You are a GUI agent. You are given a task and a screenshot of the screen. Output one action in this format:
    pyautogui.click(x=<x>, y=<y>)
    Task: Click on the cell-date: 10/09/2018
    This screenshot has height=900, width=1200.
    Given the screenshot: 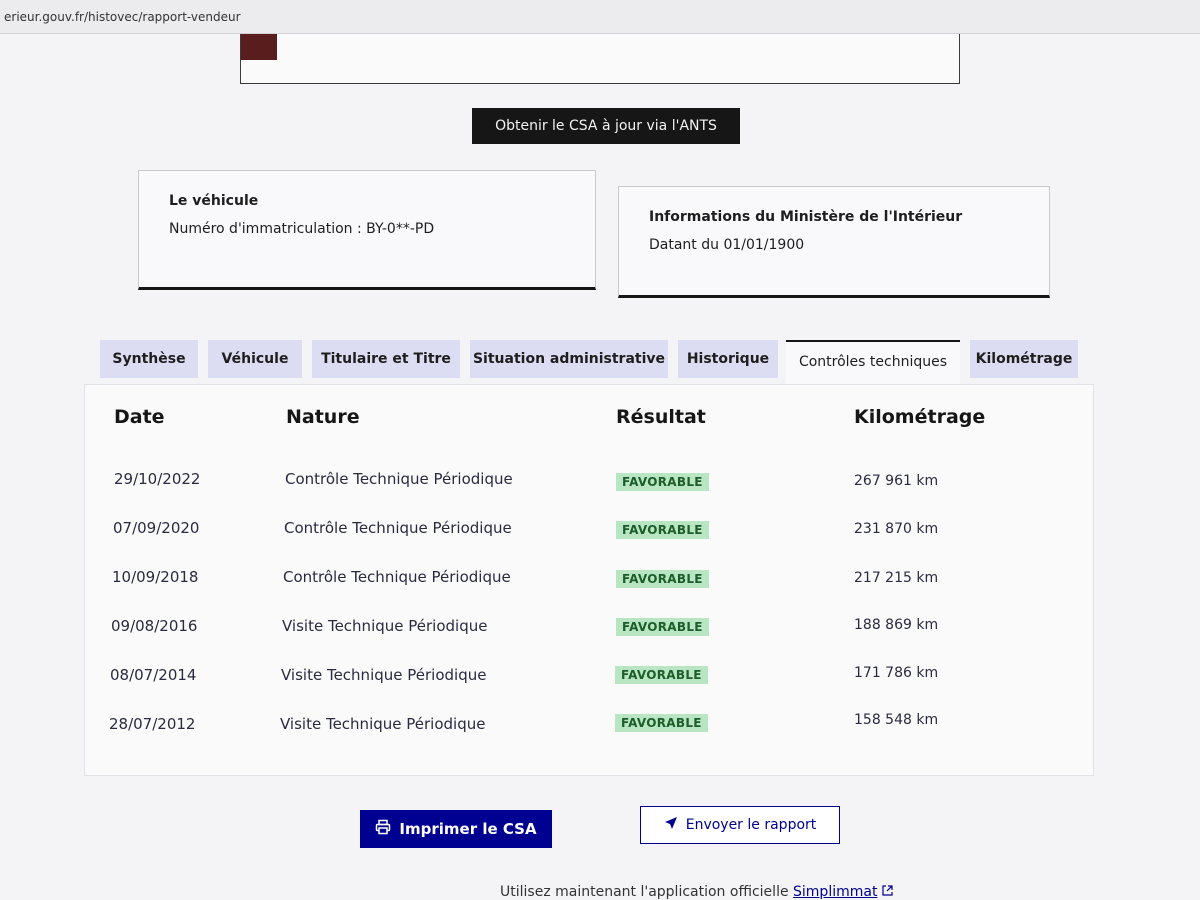 What is the action you would take?
    pyautogui.click(x=155, y=577)
    